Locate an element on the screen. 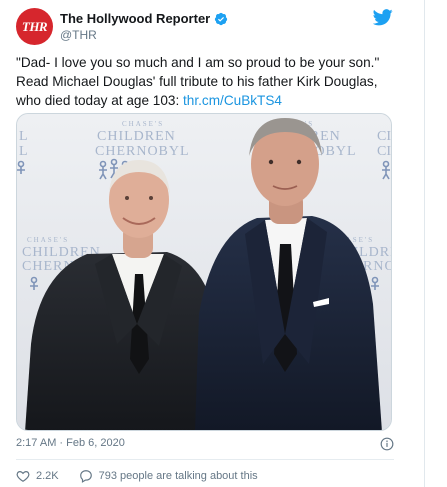  tweet-actions: 2.2K 793 people are talking about this is located at coordinates (206, 476).